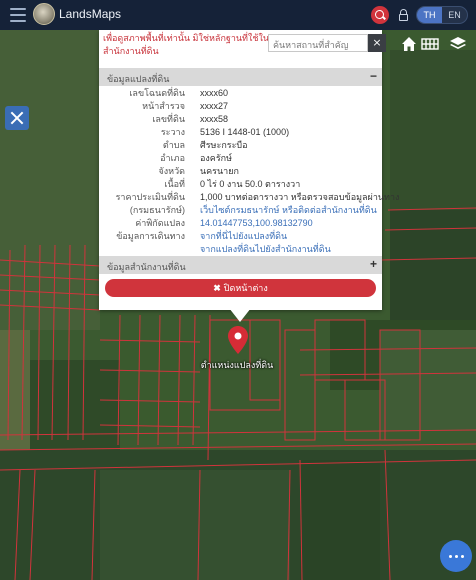  What do you see at coordinates (217, 288) in the screenshot?
I see `close-icon: ✖` at bounding box center [217, 288].